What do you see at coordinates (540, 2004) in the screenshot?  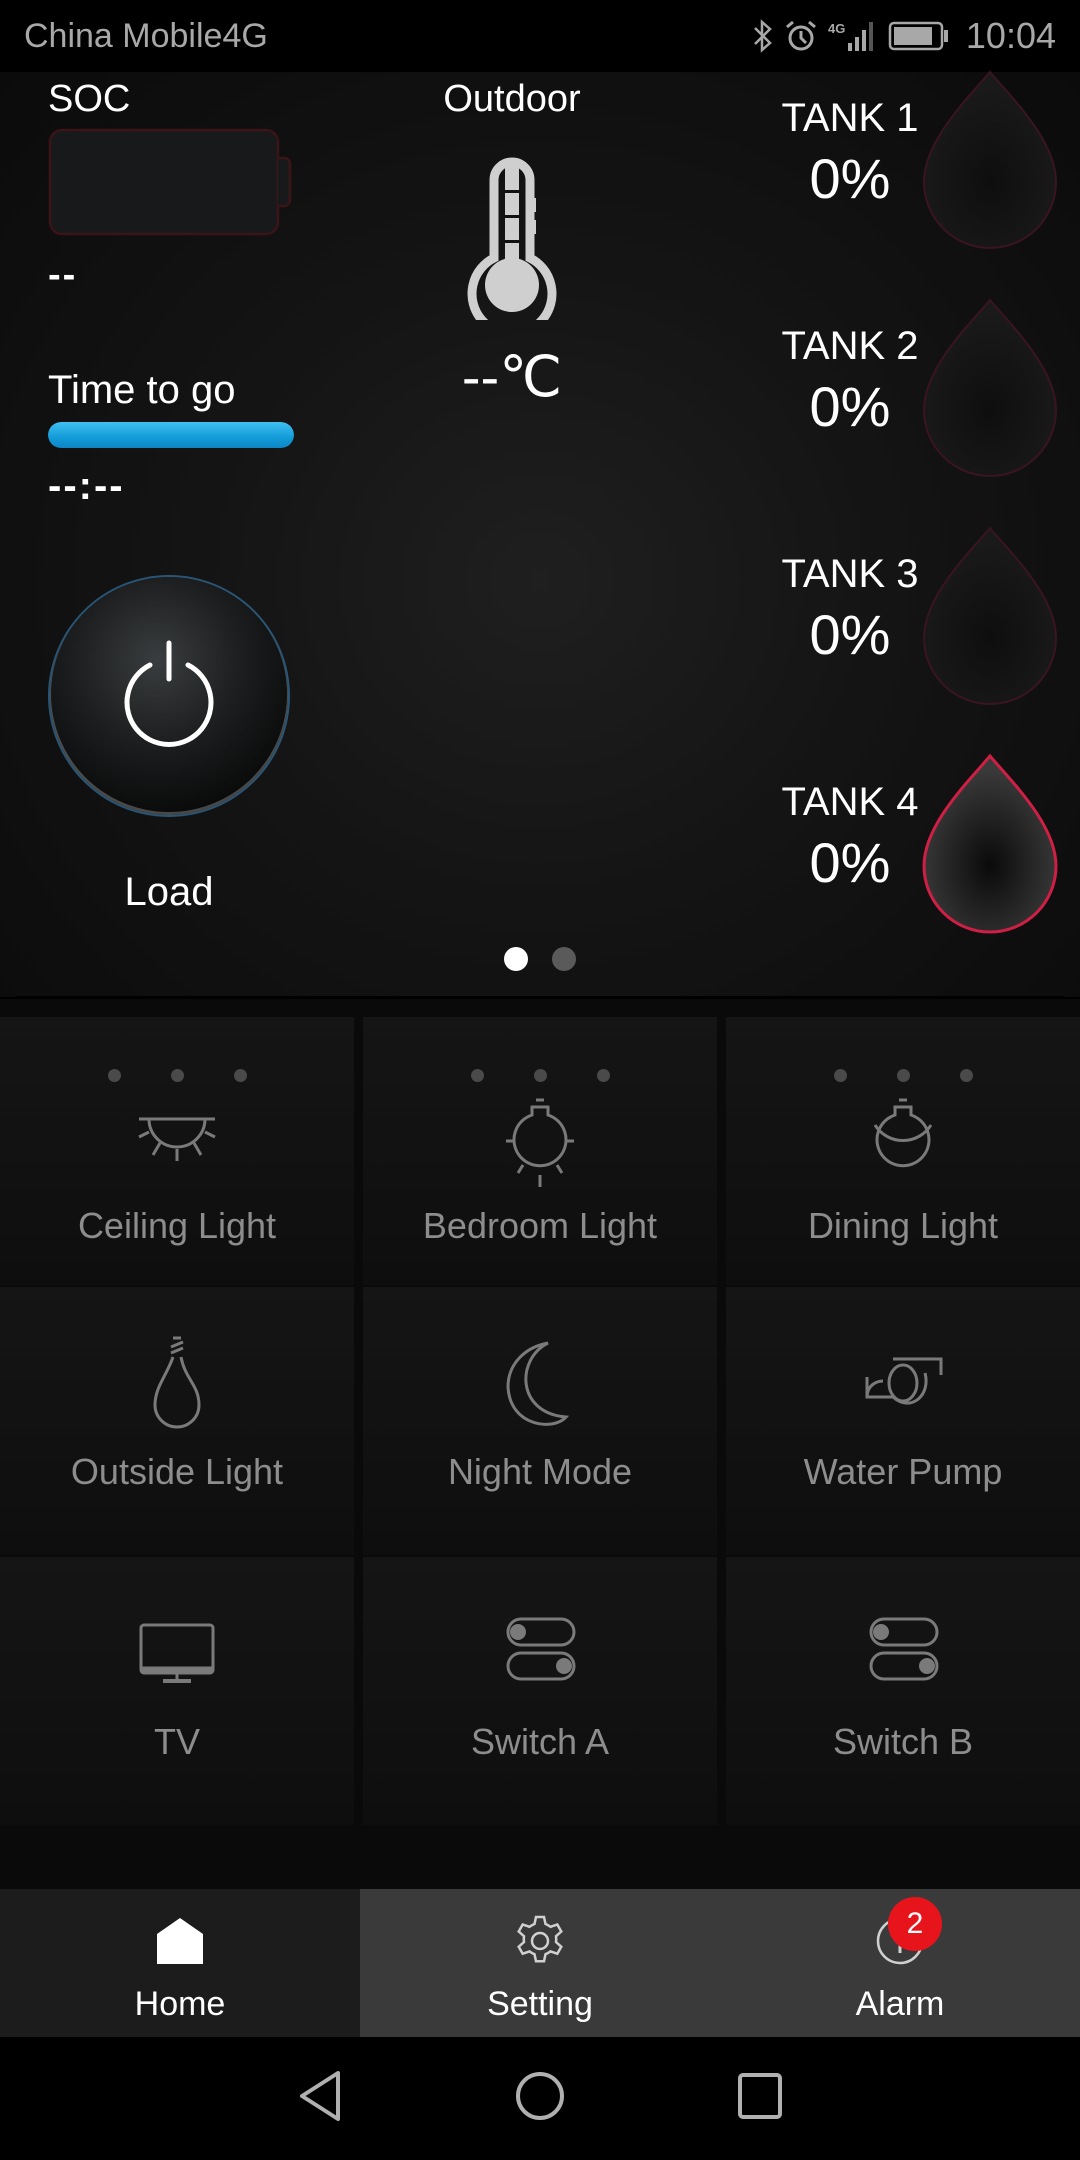 I see `tab-label: Setting` at bounding box center [540, 2004].